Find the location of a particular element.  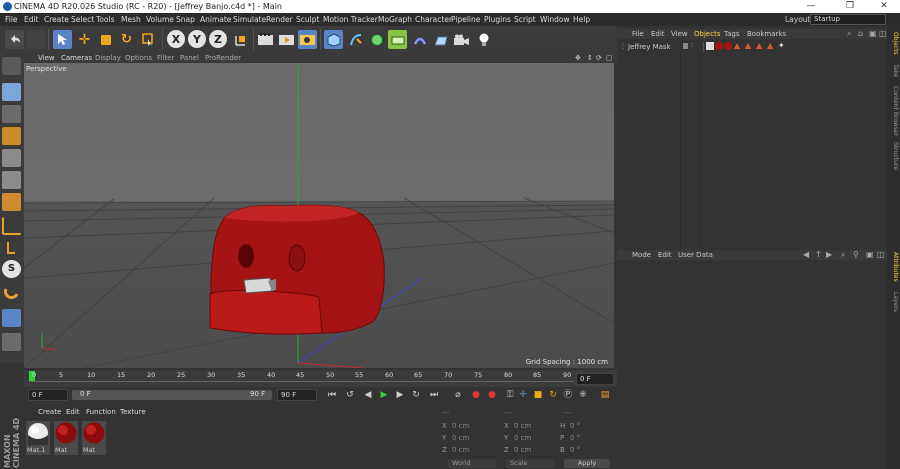

lock-workplane-icon is located at coordinates (11, 318).